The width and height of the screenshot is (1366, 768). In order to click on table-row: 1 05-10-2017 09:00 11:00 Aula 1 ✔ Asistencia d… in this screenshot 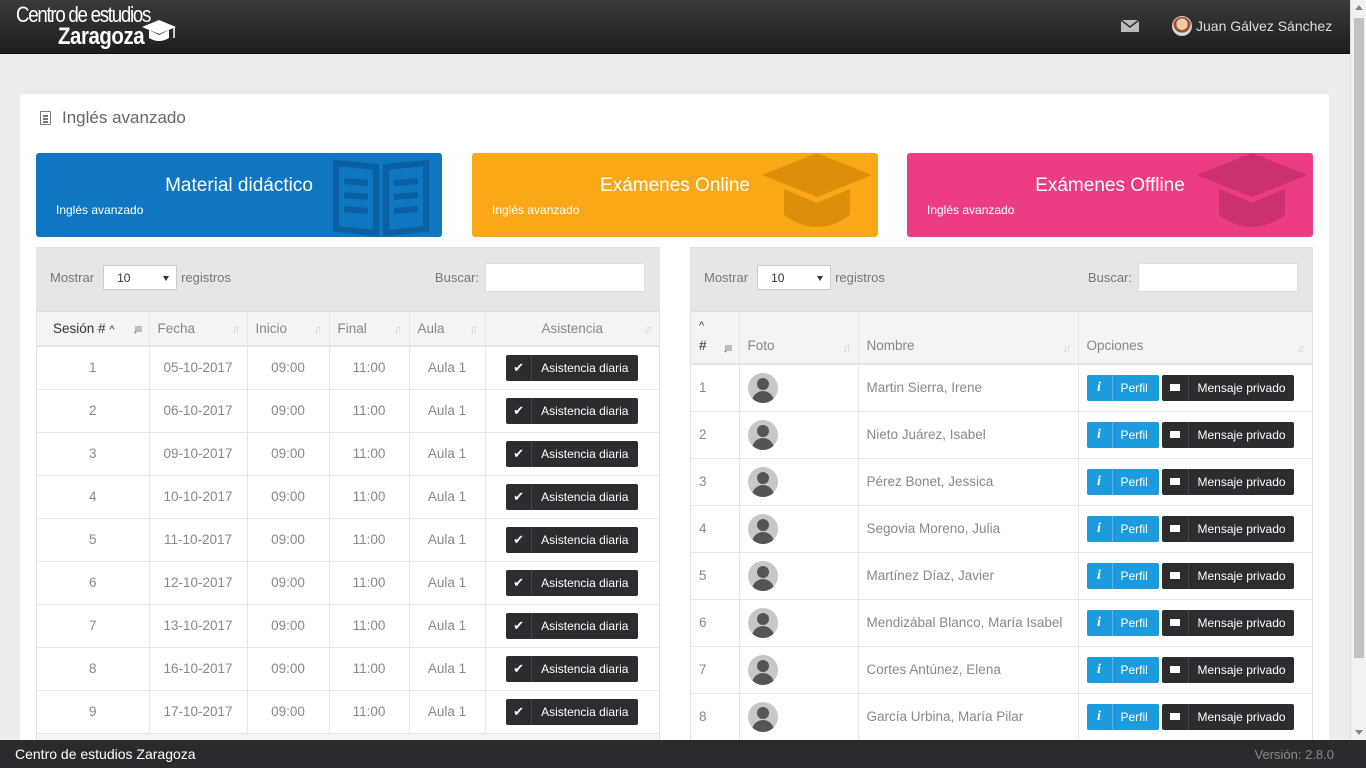, I will do `click(348, 368)`.